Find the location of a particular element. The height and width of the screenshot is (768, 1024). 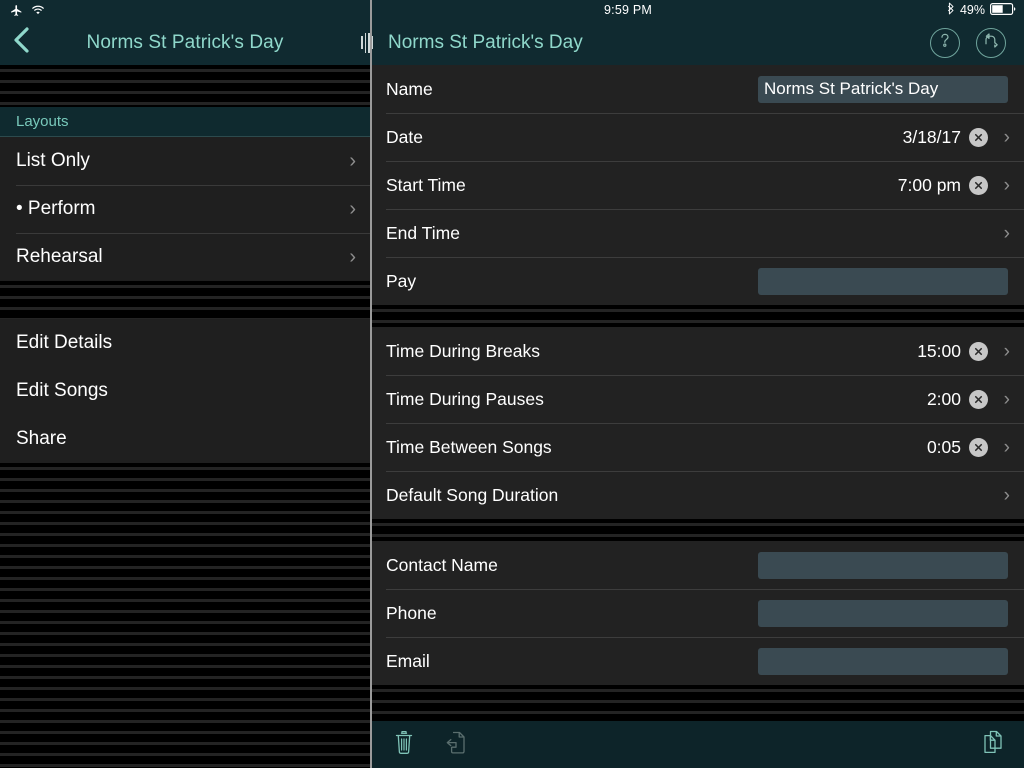

sidebar-item-label: Rehearsal is located at coordinates (59, 256).